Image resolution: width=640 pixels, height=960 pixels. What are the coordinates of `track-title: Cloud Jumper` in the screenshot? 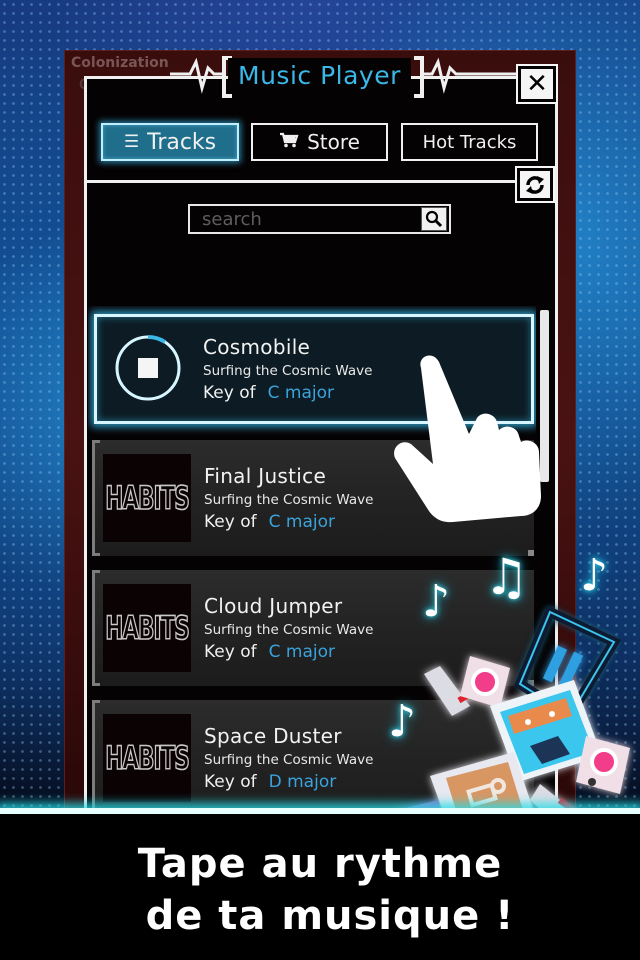 It's located at (273, 606).